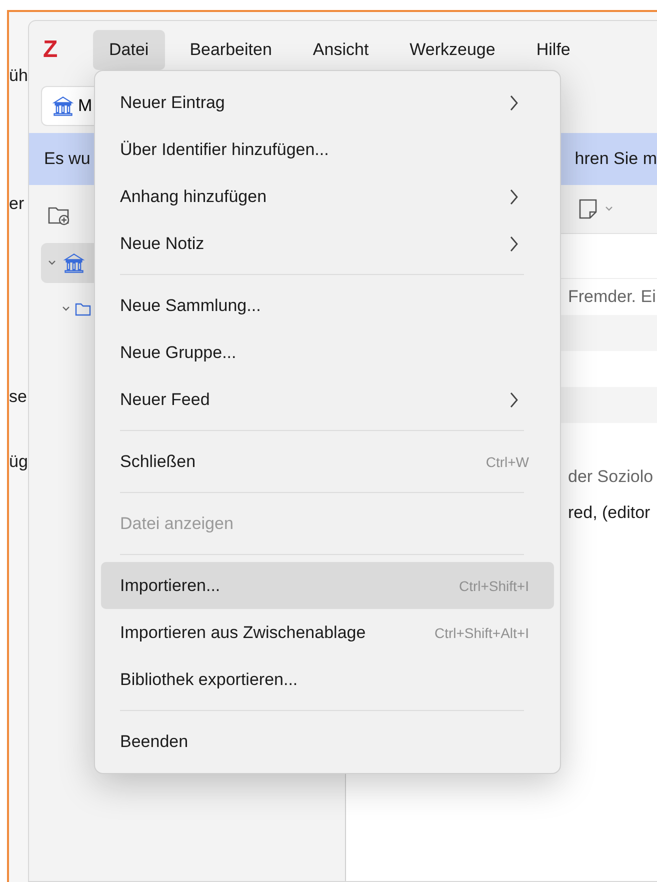 The height and width of the screenshot is (882, 657). Describe the element at coordinates (18, 76) in the screenshot. I see `background-text: üh` at that location.